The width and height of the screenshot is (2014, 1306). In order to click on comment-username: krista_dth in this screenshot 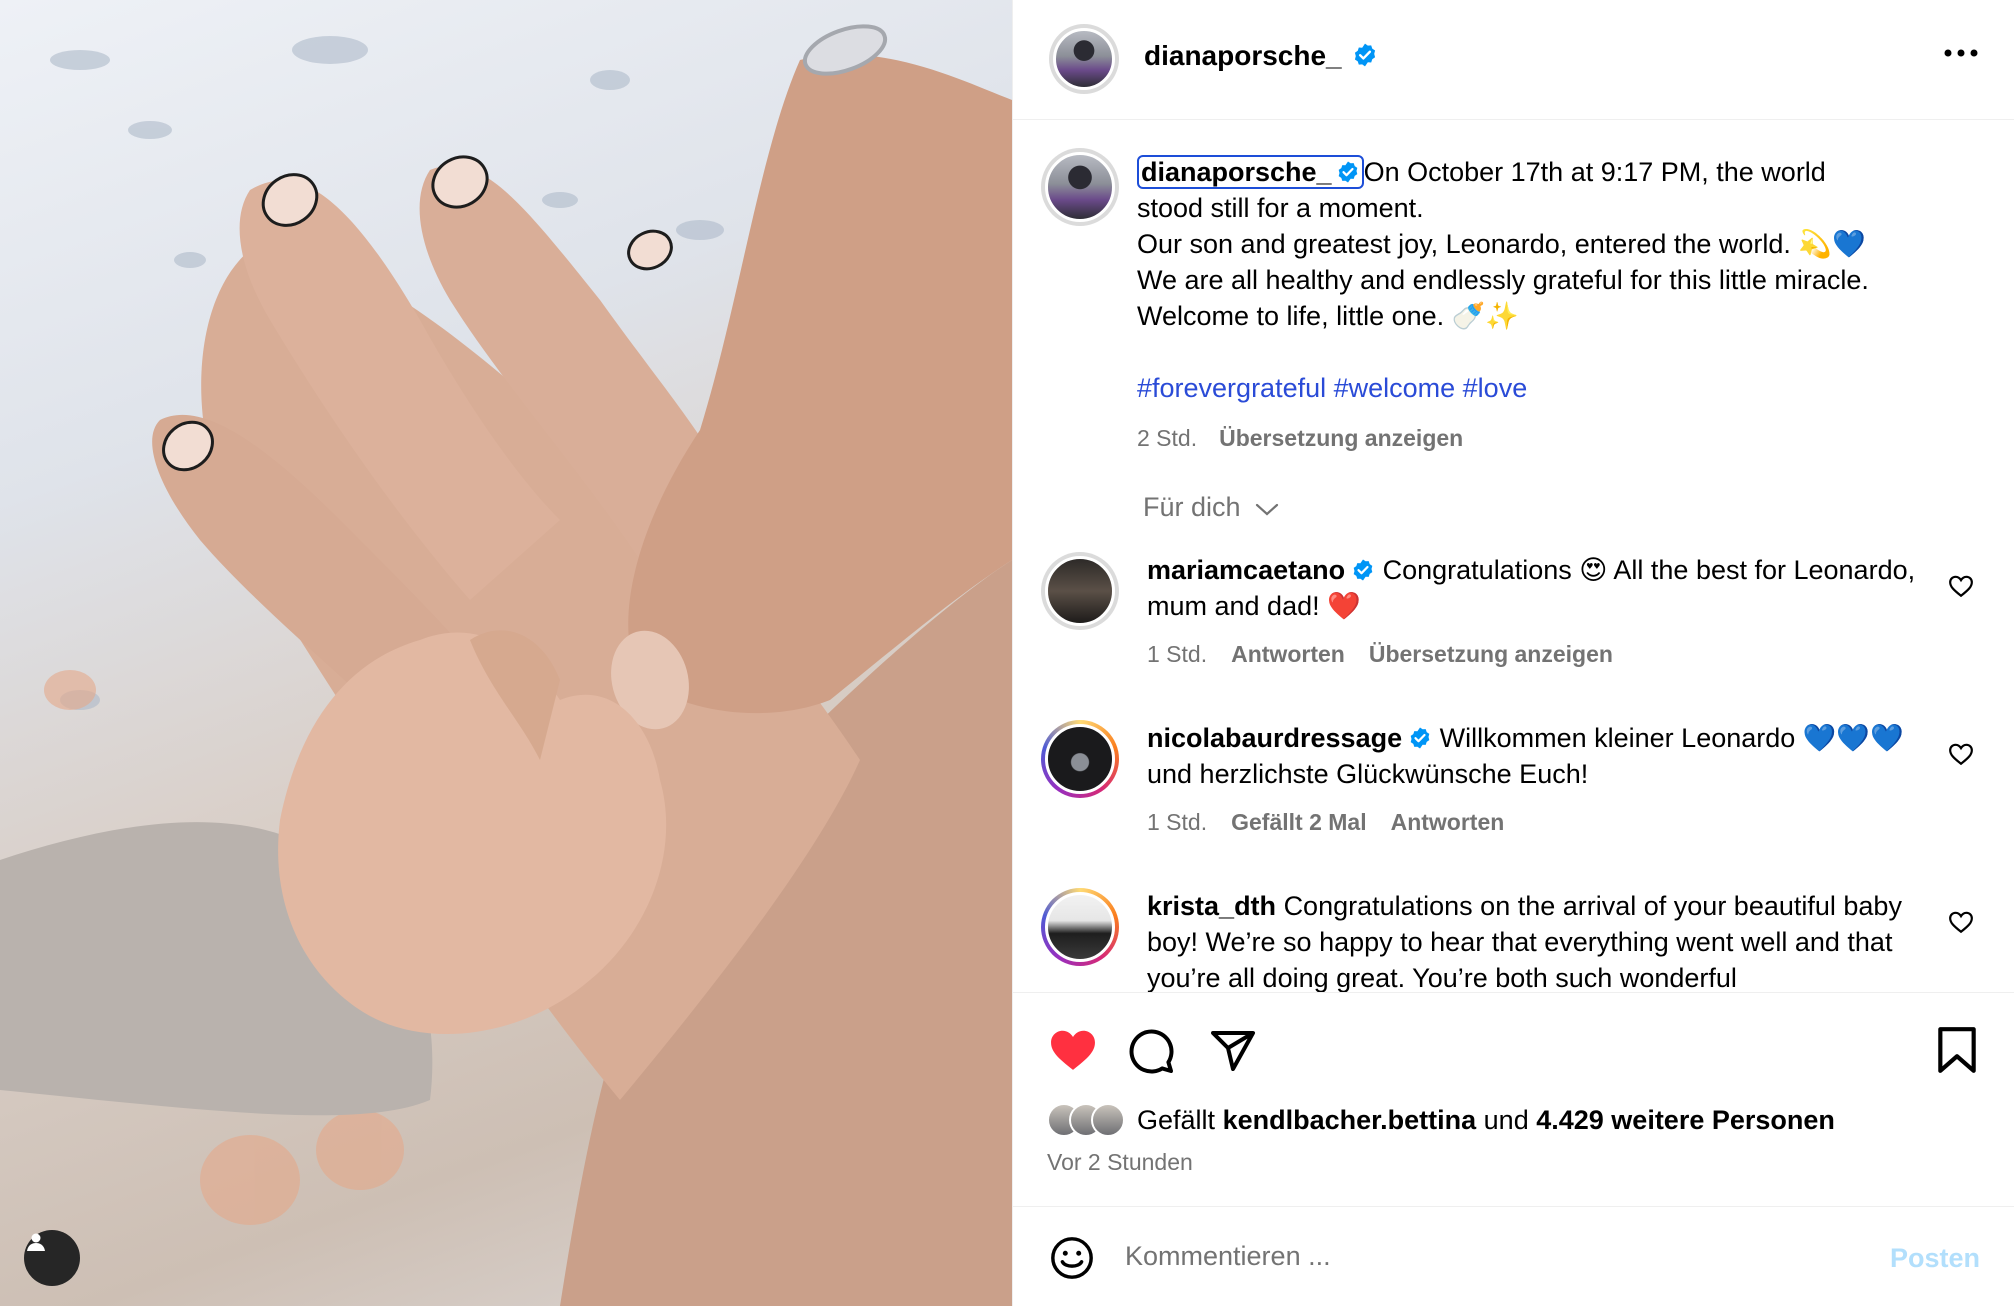, I will do `click(1211, 906)`.